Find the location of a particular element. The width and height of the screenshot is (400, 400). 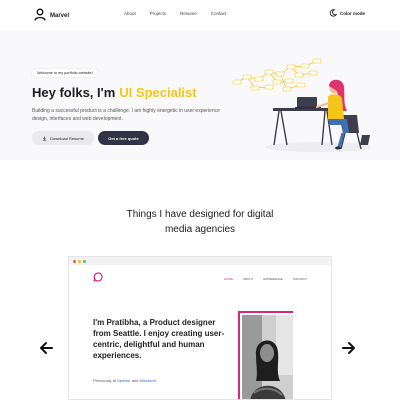

free-quote-button: Get a free quote is located at coordinates (123, 138).